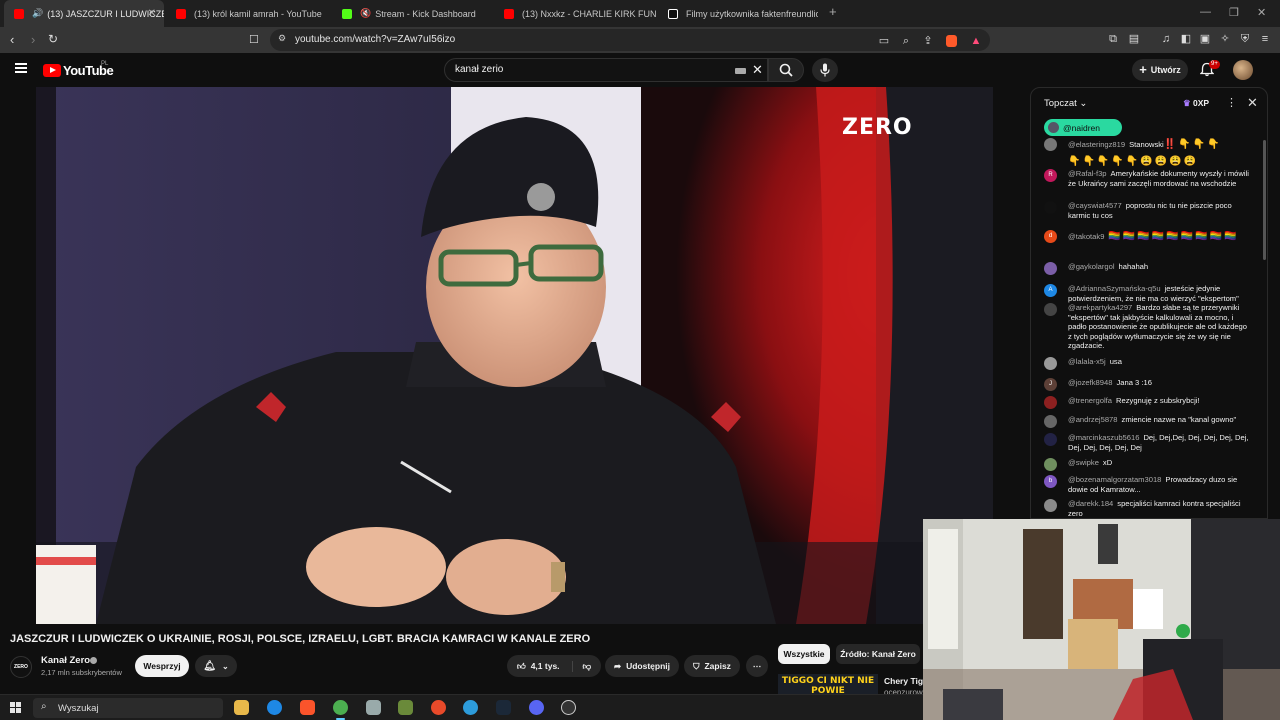 Image resolution: width=1280 pixels, height=720 pixels. I want to click on pinned-user-chip: @naidren, so click(1083, 127).